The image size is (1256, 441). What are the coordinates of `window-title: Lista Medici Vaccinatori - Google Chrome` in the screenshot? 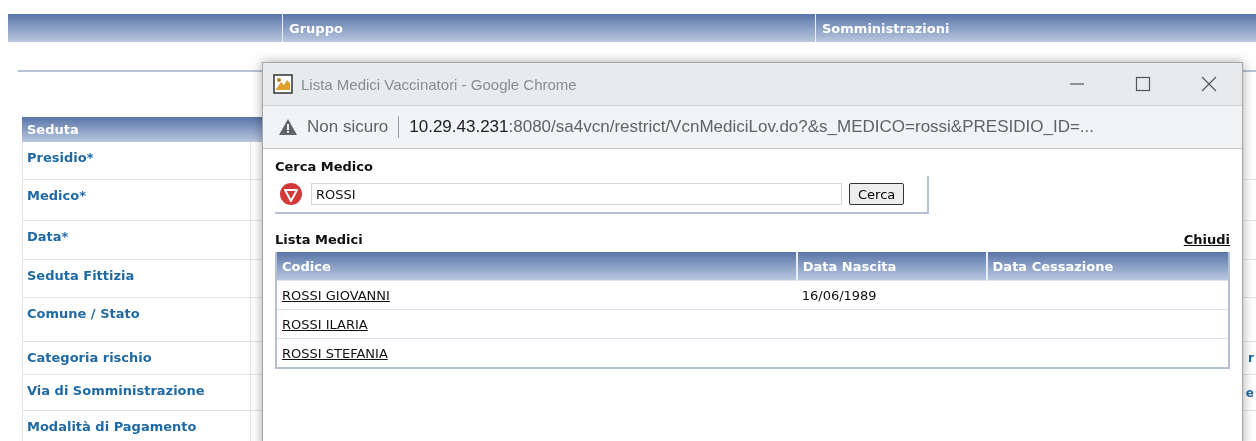 It's located at (439, 84).